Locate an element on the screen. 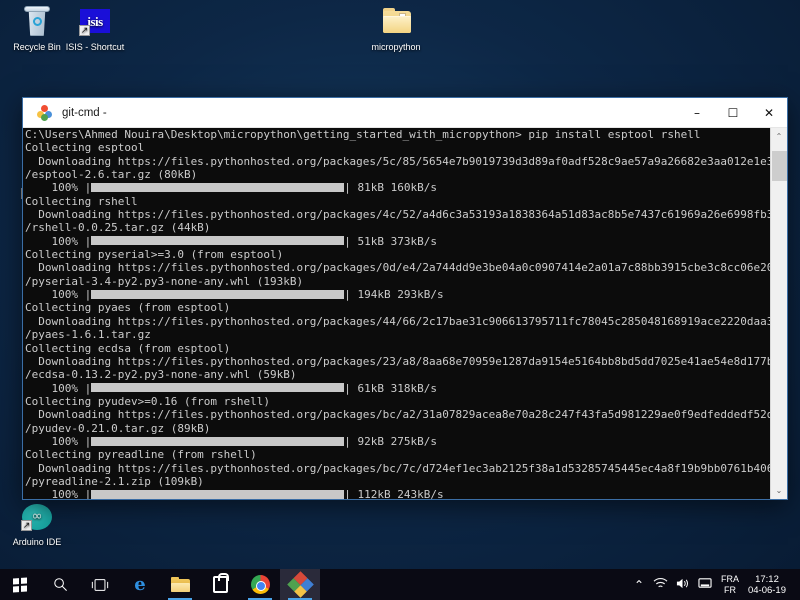 The height and width of the screenshot is (600, 800). language-indicator: FRA FR is located at coordinates (732, 585).